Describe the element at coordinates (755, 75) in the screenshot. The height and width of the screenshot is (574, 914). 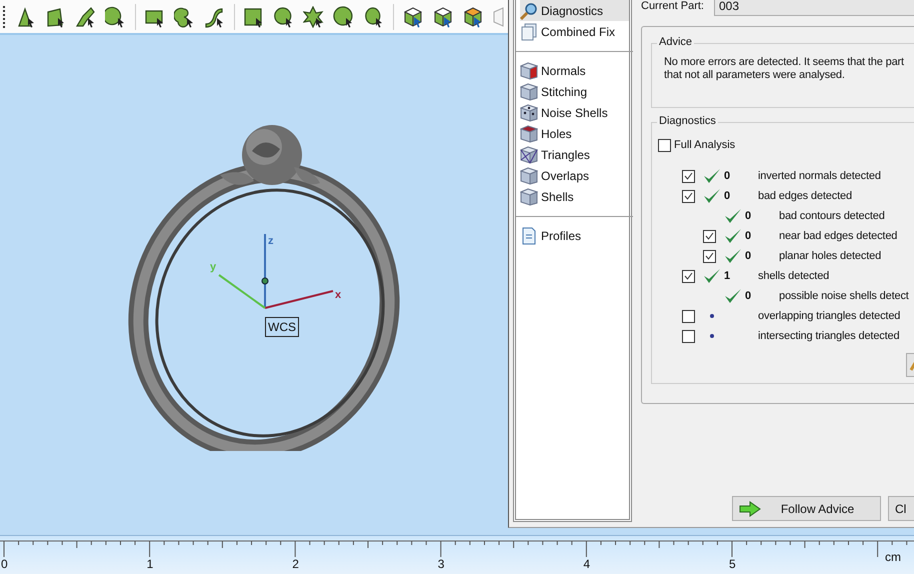
I see `advice-text: that not all parameters were analysed.` at that location.